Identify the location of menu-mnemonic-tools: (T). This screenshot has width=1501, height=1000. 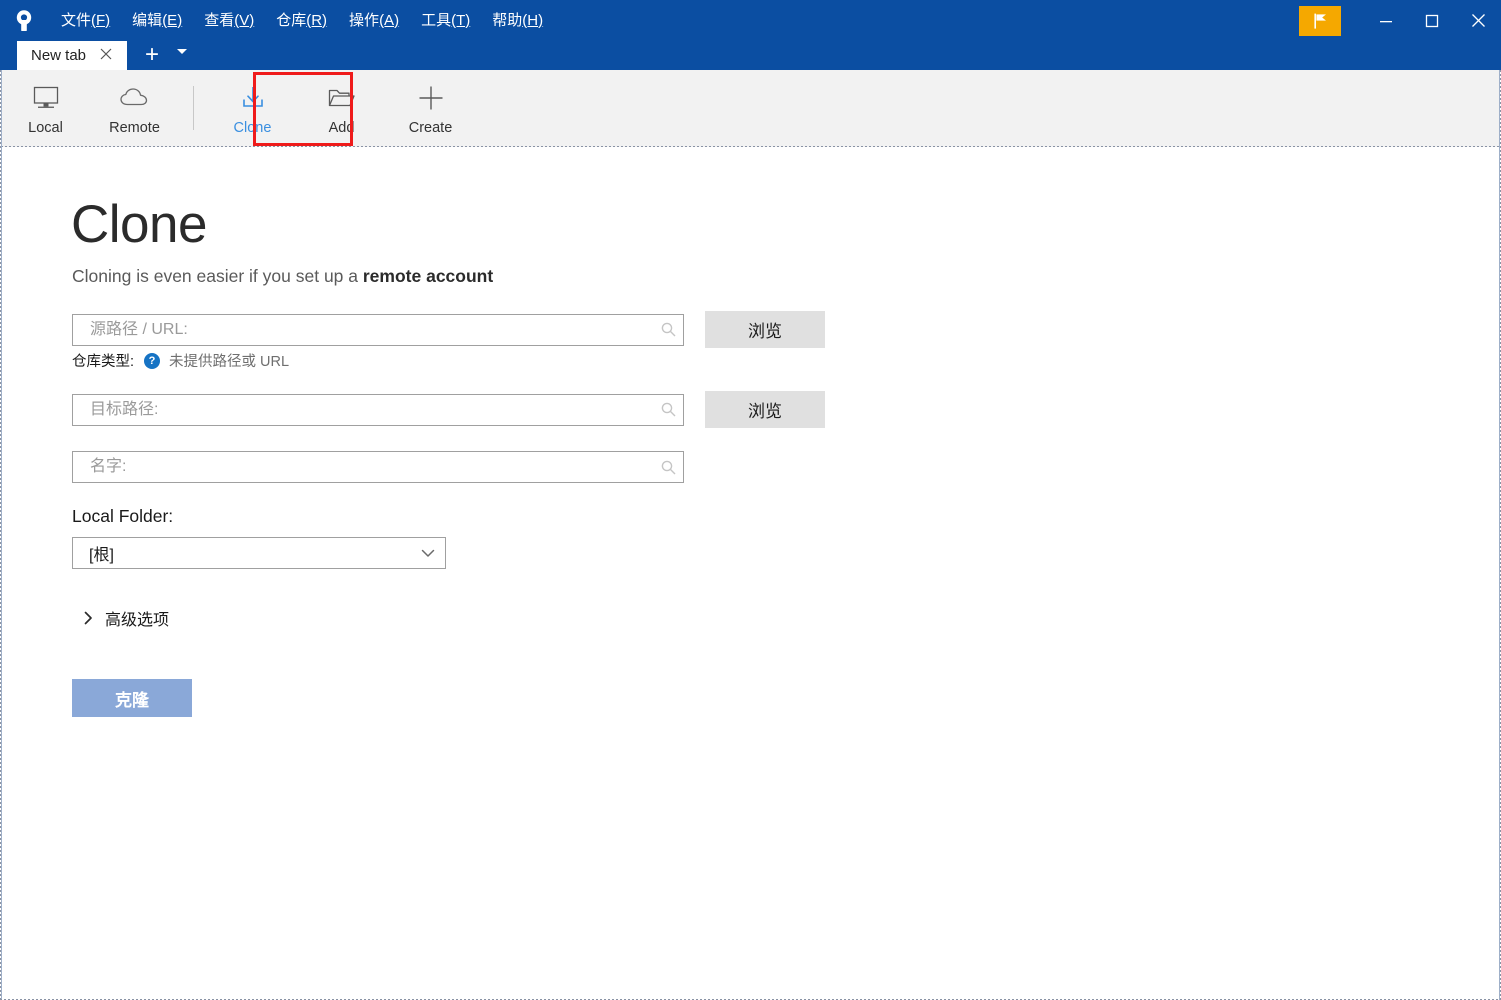
(461, 20).